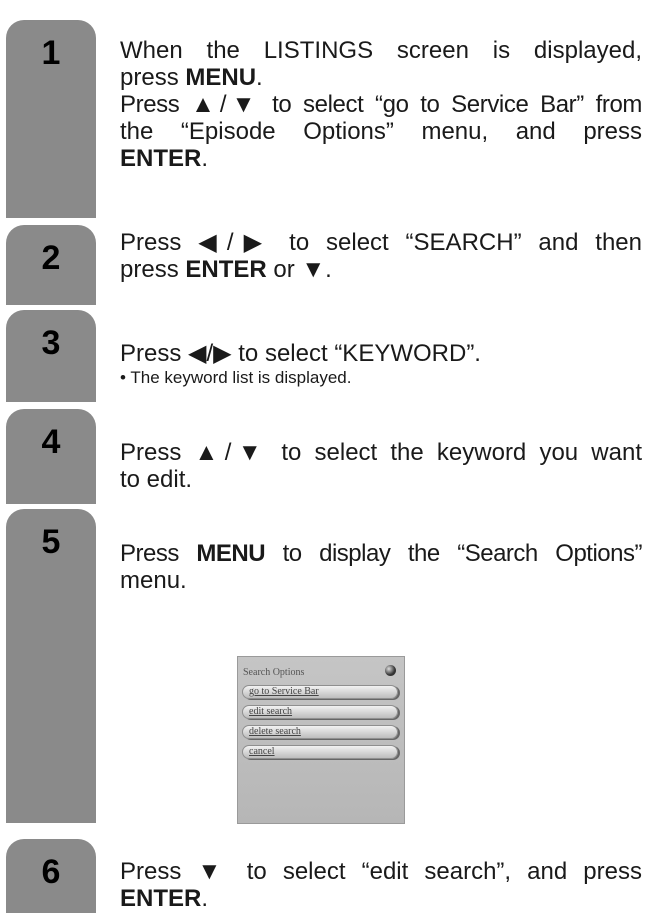  I want to click on step-2-line-2: press ENTER or ▼., so click(226, 269).